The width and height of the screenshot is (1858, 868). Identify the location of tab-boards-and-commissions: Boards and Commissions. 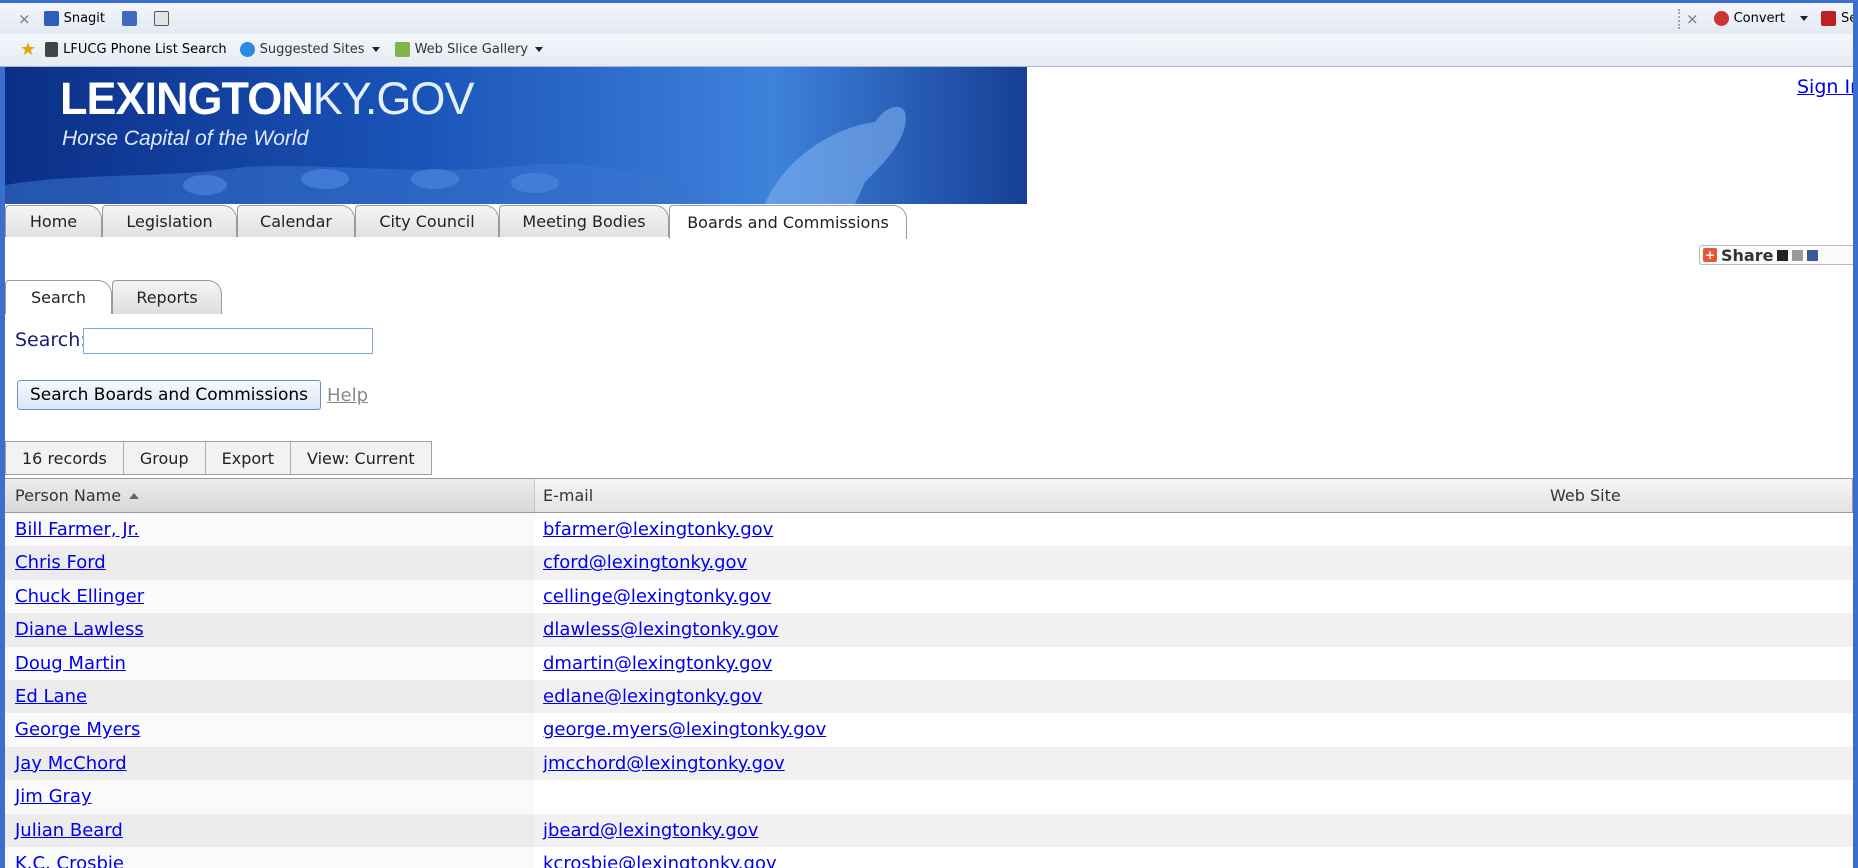
(788, 222).